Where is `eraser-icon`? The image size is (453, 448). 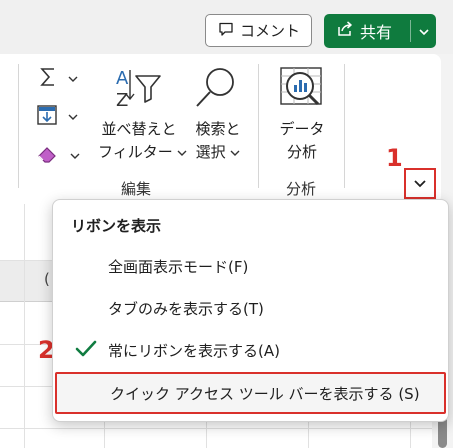 eraser-icon is located at coordinates (48, 156).